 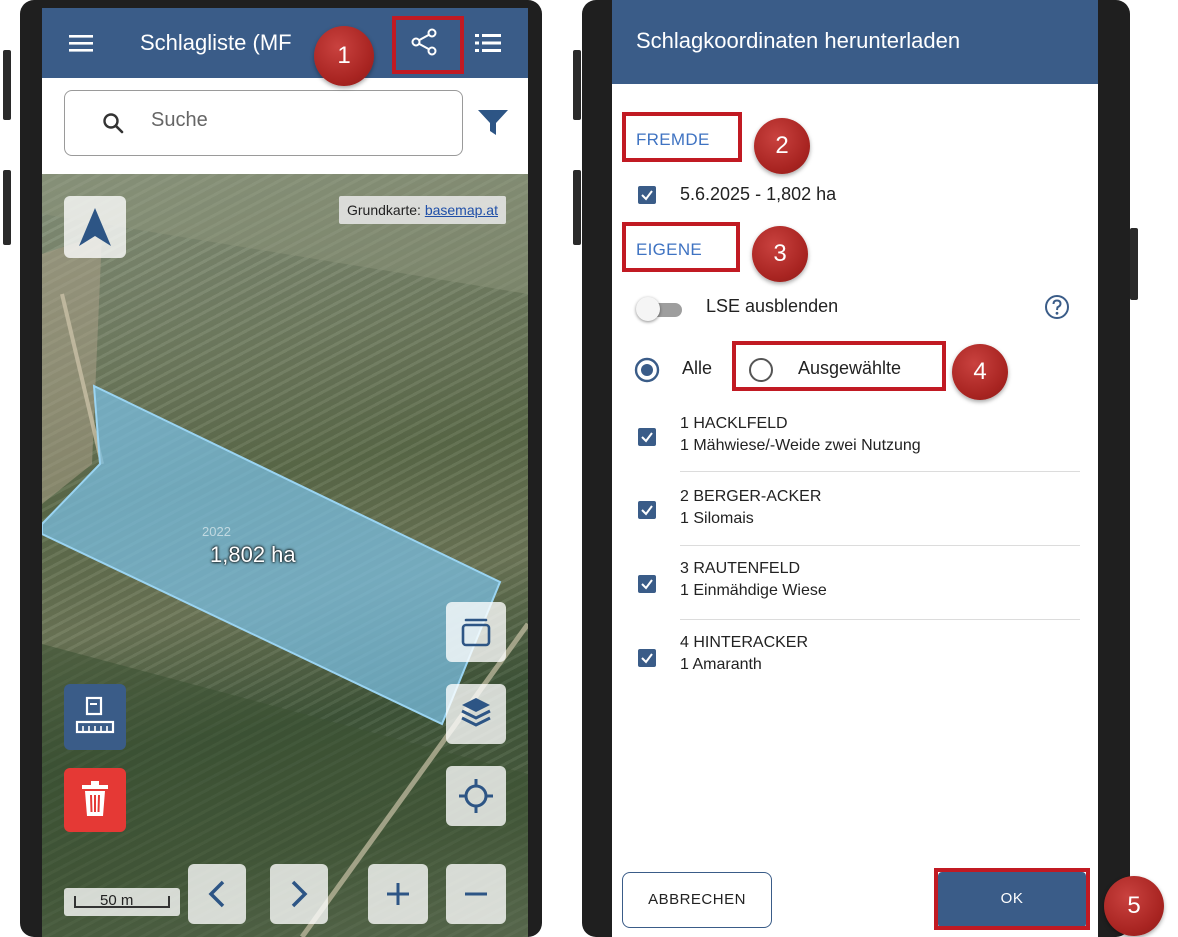 I want to click on field-title: 2 BERGER-ACKER, so click(x=751, y=496).